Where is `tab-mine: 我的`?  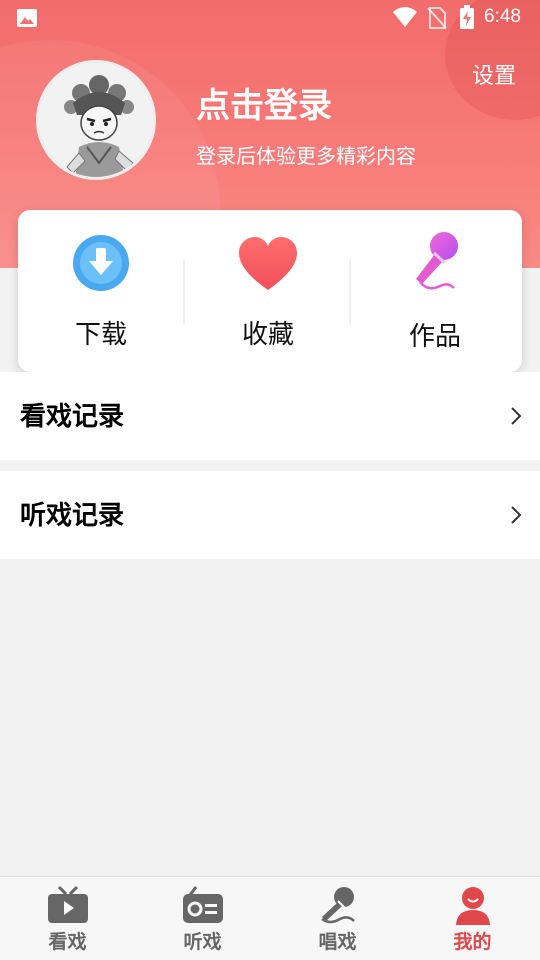
tab-mine: 我的 is located at coordinates (472, 918).